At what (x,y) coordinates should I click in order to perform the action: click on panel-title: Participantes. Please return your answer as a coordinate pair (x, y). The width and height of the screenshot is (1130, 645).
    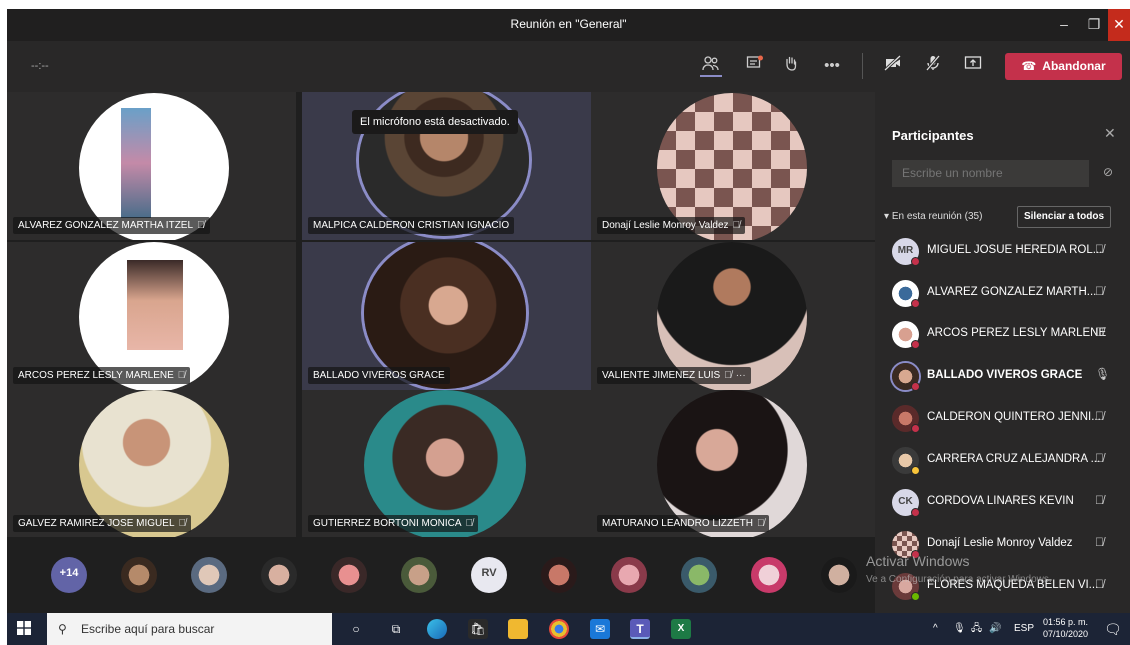
    Looking at the image, I should click on (933, 135).